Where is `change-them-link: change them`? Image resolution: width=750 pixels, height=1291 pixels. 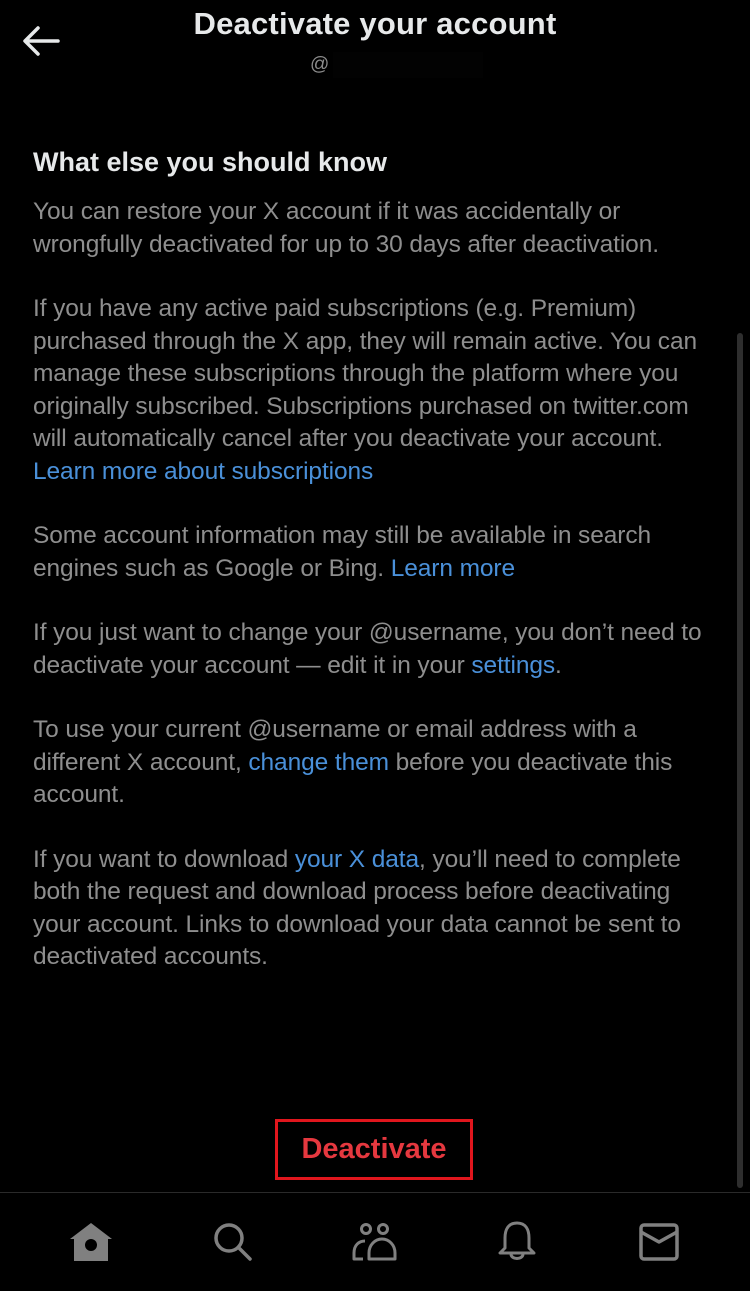
change-them-link: change them is located at coordinates (318, 762).